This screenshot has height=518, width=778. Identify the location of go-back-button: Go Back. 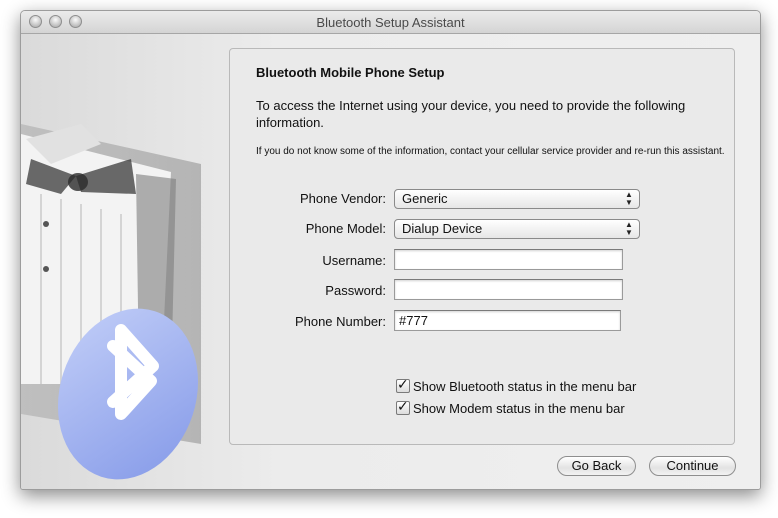
(596, 466).